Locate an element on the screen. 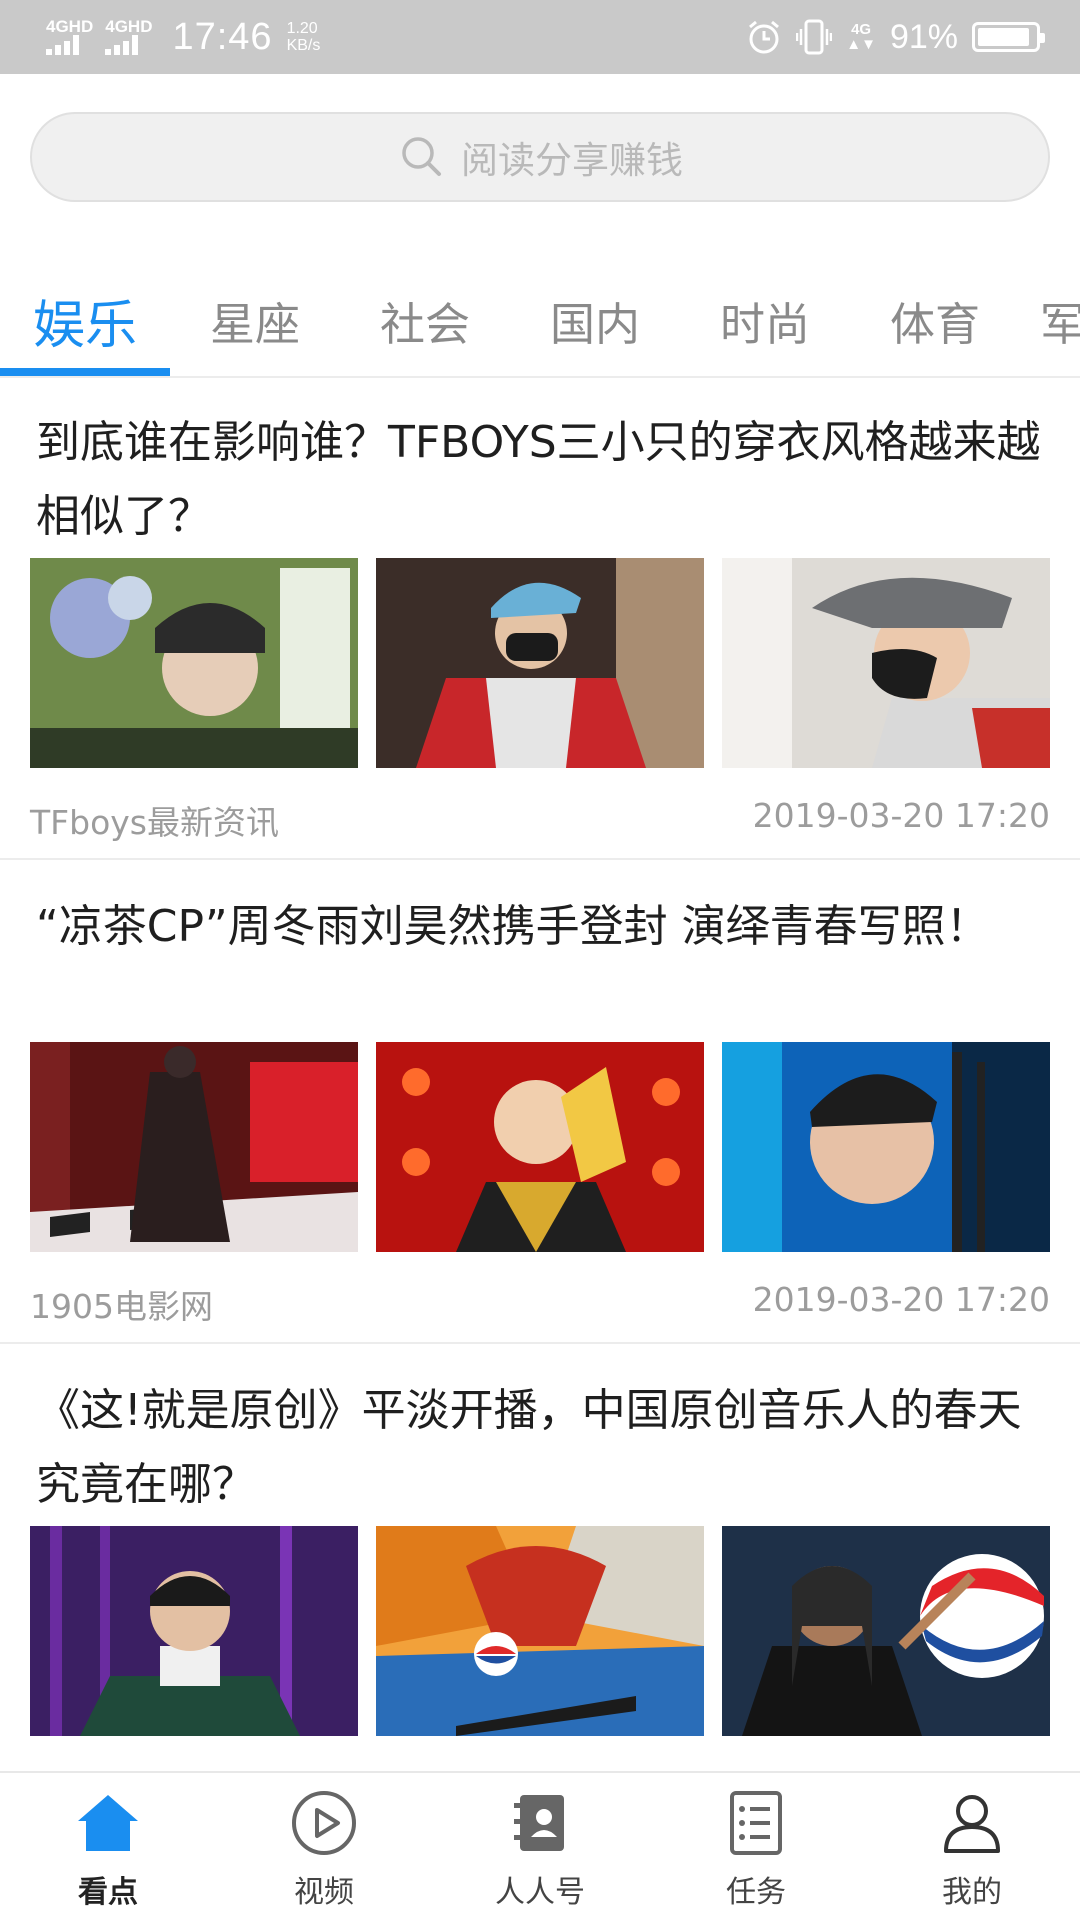 The height and width of the screenshot is (1920, 1080). news-meta: TFboys最新资讯 2019-03-20 17:20 is located at coordinates (540, 820).